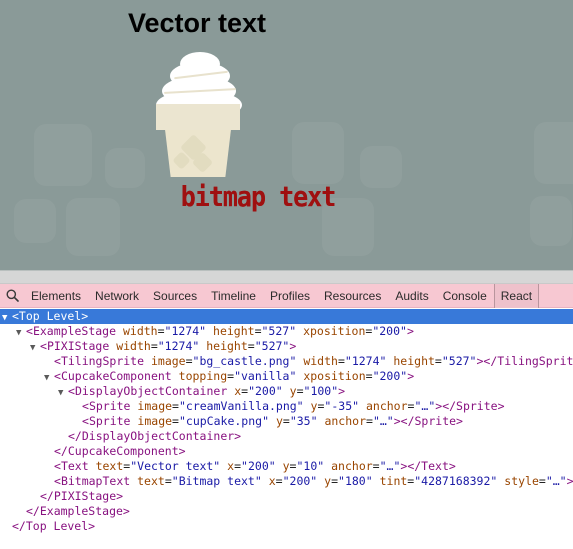 Image resolution: width=573 pixels, height=549 pixels. Describe the element at coordinates (120, 451) in the screenshot. I see `dom-node-close-tag: </CupcakeComponent>` at that location.